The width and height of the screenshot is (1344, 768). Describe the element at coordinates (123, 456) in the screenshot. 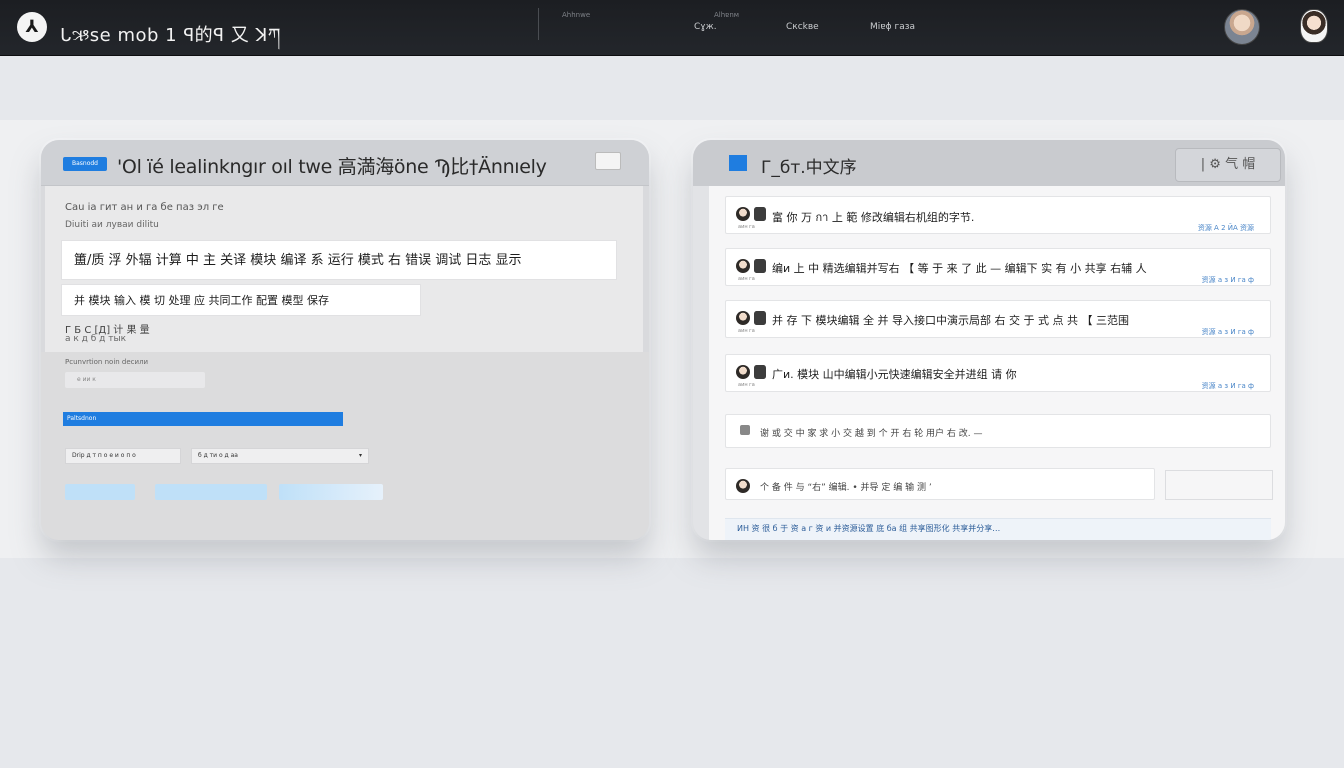

I see `option-select-a: Drip д т п о е и о п о` at that location.